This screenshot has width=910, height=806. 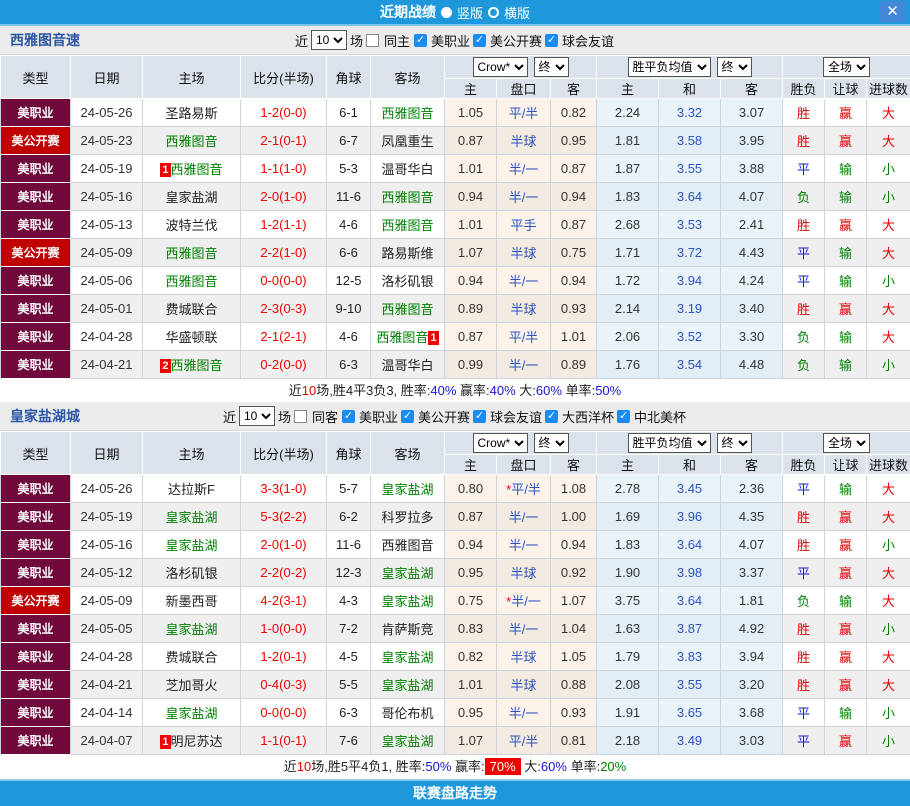 I want to click on odds-away: 0.82, so click(x=574, y=113).